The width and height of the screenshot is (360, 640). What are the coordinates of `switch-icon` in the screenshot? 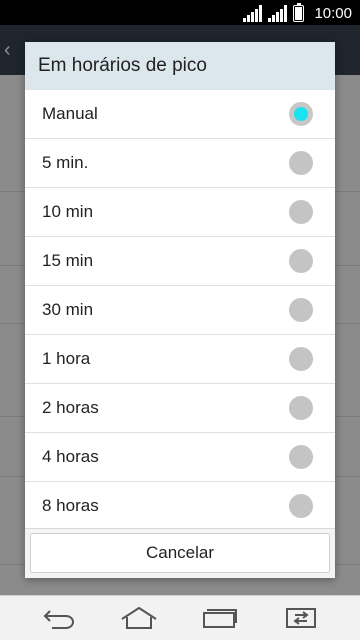 It's located at (301, 618).